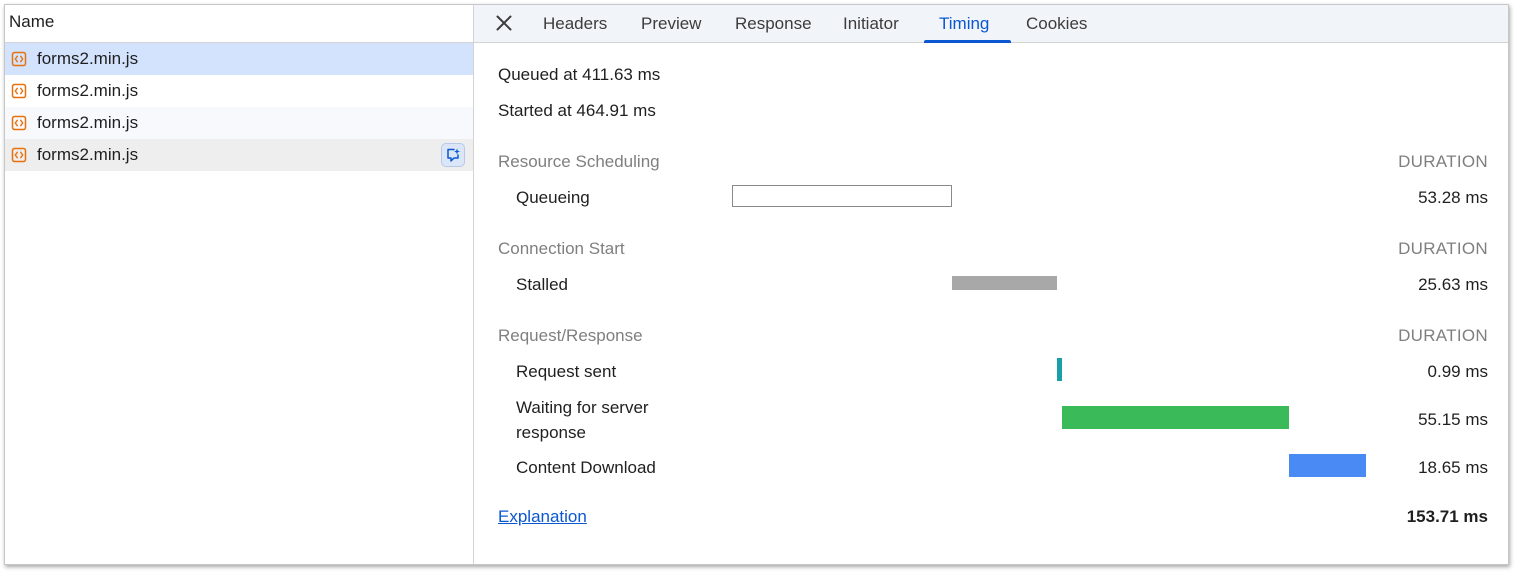 The width and height of the screenshot is (1517, 573). I want to click on timing-bar-content-download, so click(1327, 465).